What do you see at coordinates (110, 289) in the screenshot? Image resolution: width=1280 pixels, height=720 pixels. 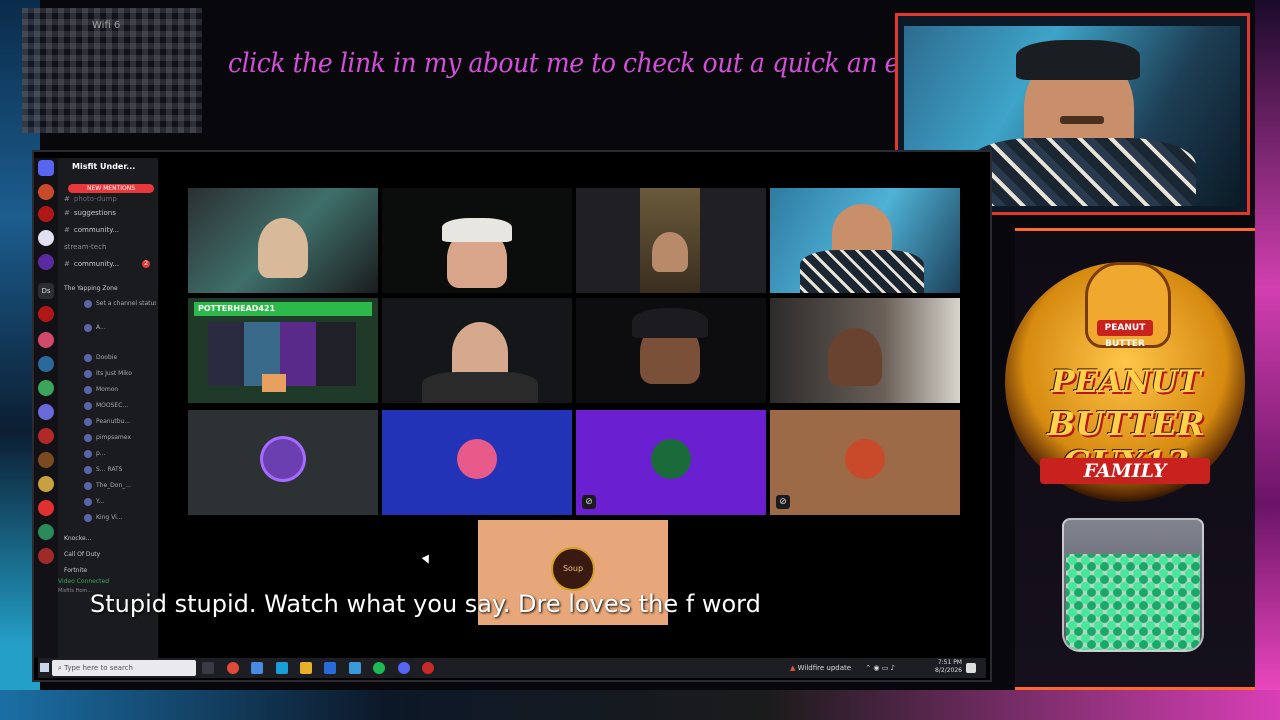 I see `voice-channel-yapping-zone: The Yapping Zone` at bounding box center [110, 289].